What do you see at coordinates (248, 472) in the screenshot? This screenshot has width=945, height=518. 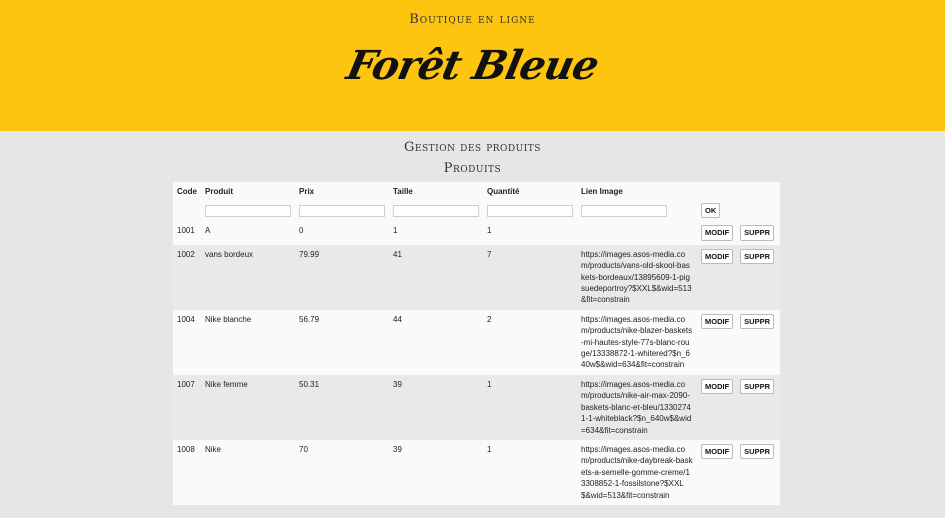 I see `cell-produit: Nike` at bounding box center [248, 472].